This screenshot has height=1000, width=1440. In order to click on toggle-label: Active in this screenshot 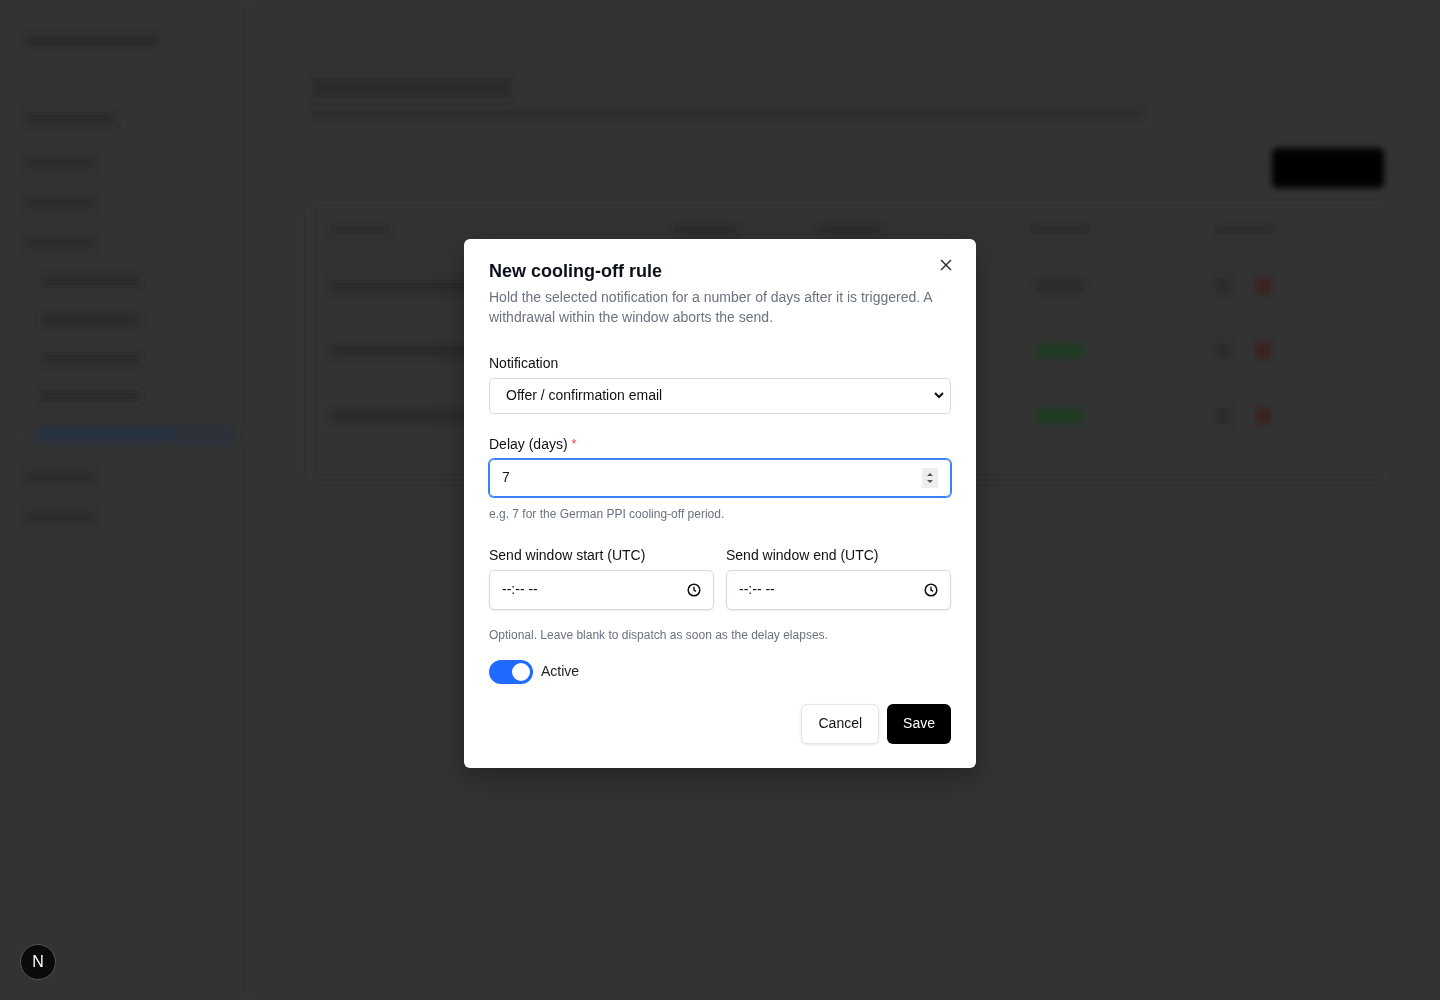, I will do `click(560, 672)`.